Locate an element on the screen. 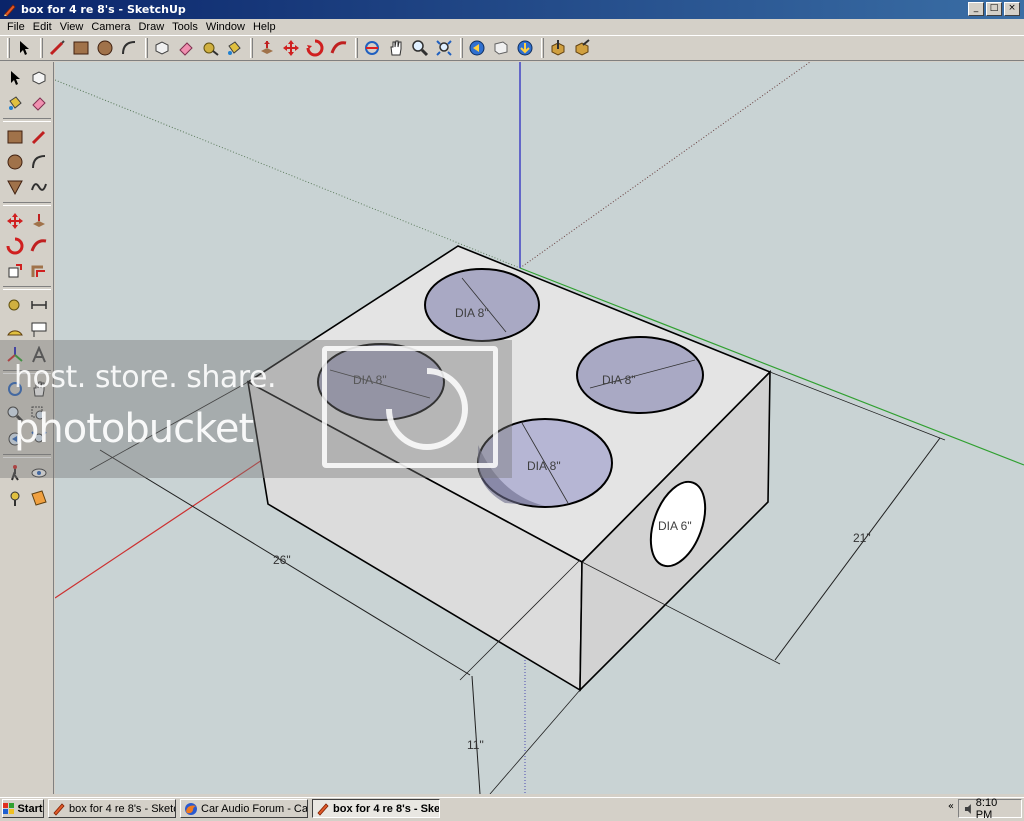 This screenshot has width=1024, height=821. task-label: box for 4 re 8's - SketchUp is located at coordinates (122, 808).